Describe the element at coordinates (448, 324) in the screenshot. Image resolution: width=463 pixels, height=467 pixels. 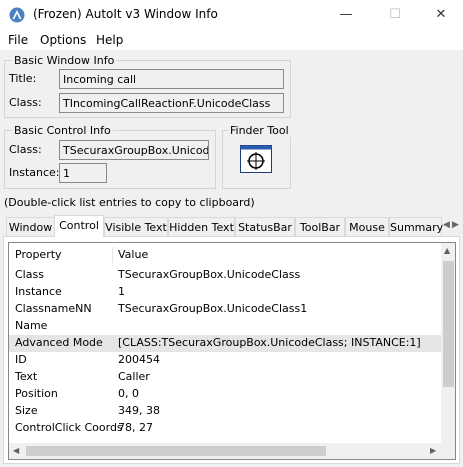
I see `vertical-scroll-thumb` at that location.